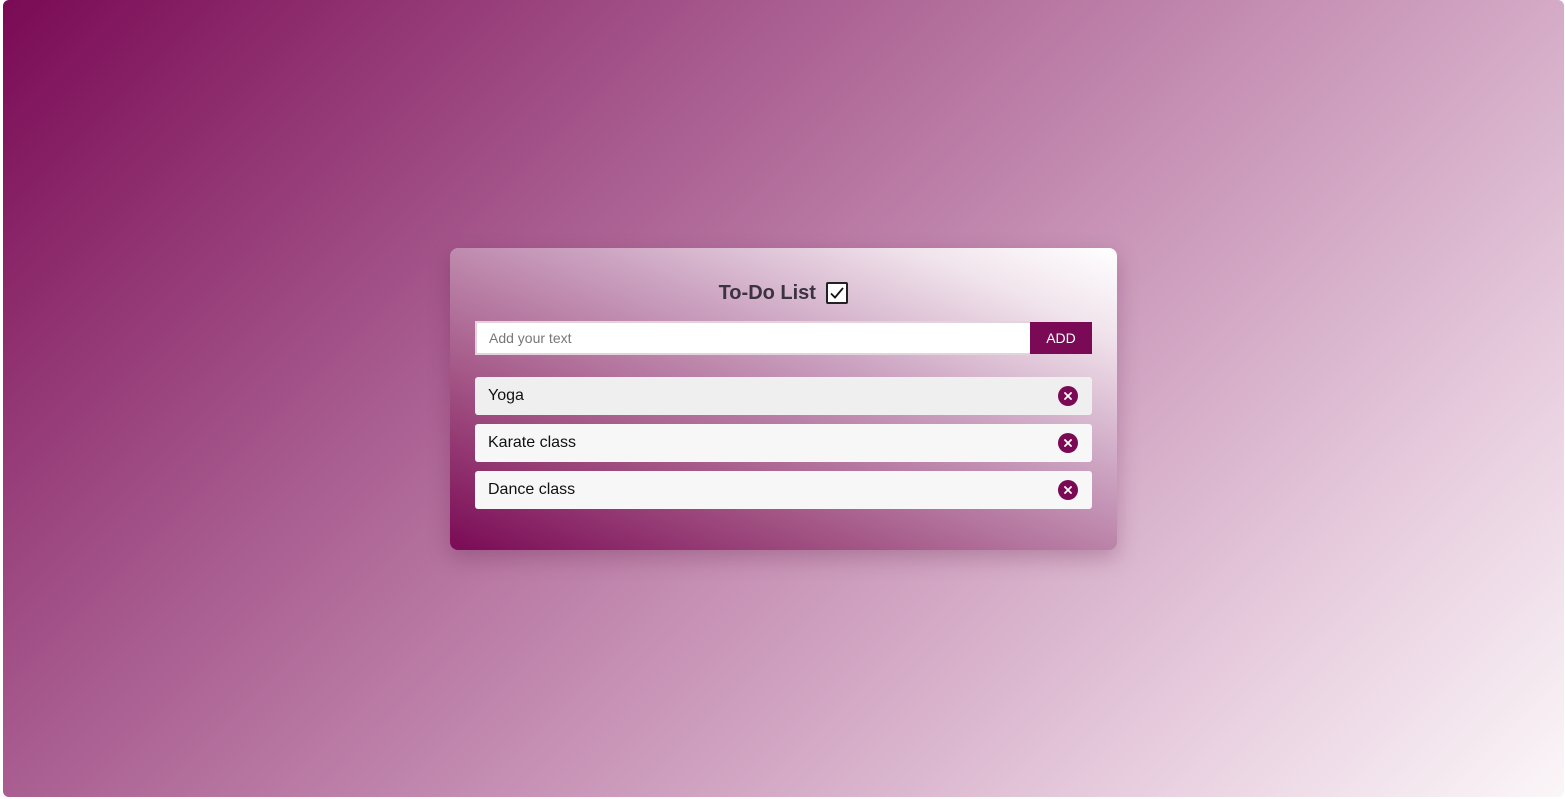 The width and height of the screenshot is (1565, 799). Describe the element at coordinates (783, 443) in the screenshot. I see `task-item: Karate class` at that location.